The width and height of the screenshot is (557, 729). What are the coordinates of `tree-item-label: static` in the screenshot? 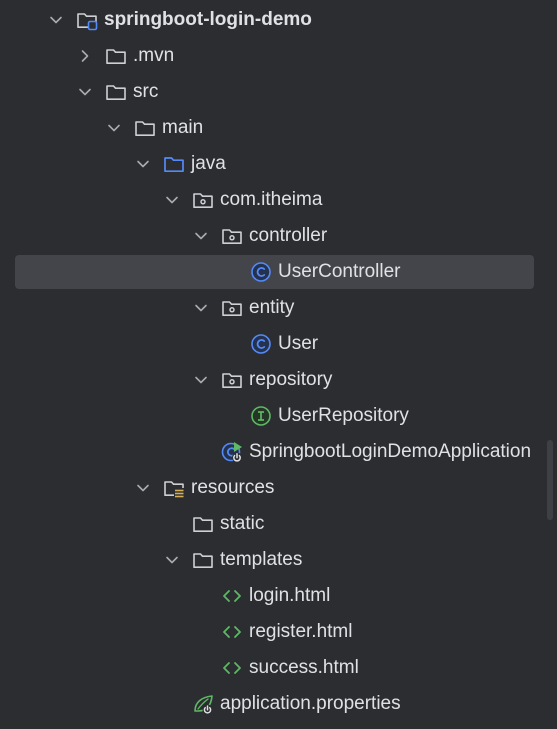 It's located at (242, 523).